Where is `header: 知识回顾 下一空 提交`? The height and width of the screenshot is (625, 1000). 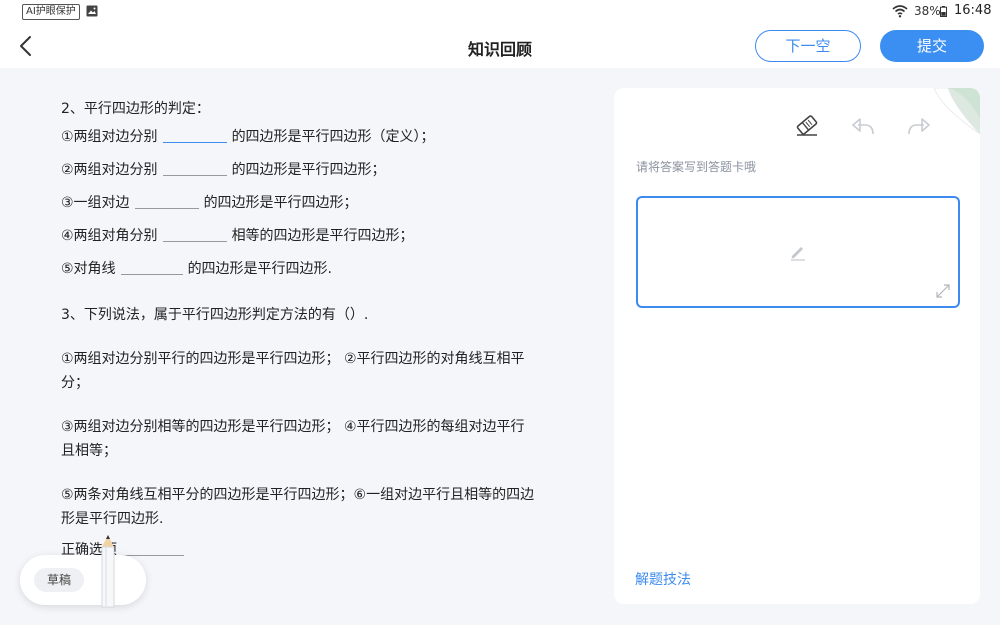
header: 知识回顾 下一空 提交 is located at coordinates (500, 46).